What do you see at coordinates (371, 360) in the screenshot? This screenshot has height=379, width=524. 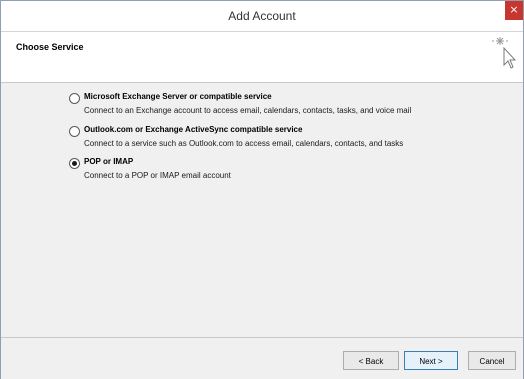 I see `back-button: < Back` at bounding box center [371, 360].